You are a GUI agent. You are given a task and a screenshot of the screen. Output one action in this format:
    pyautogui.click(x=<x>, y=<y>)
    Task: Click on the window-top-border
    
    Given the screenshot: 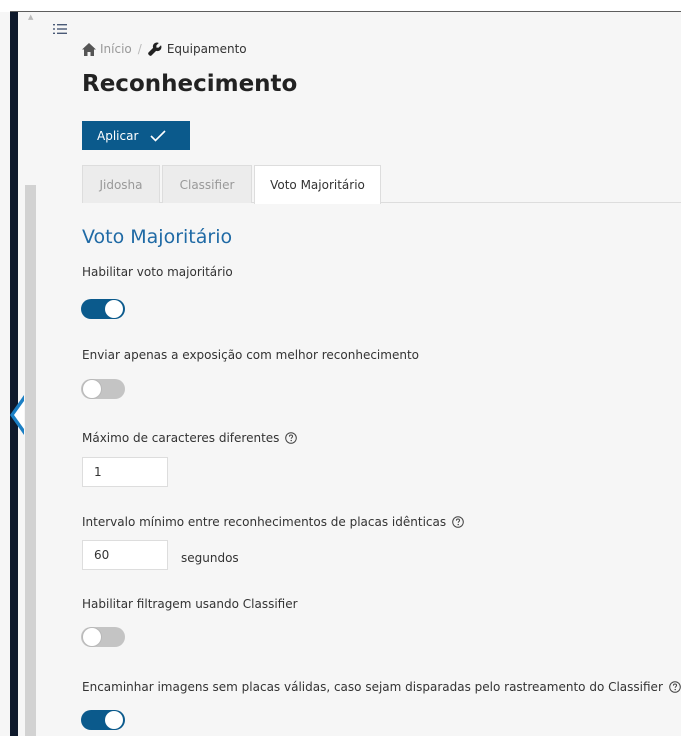 What is the action you would take?
    pyautogui.click(x=340, y=6)
    